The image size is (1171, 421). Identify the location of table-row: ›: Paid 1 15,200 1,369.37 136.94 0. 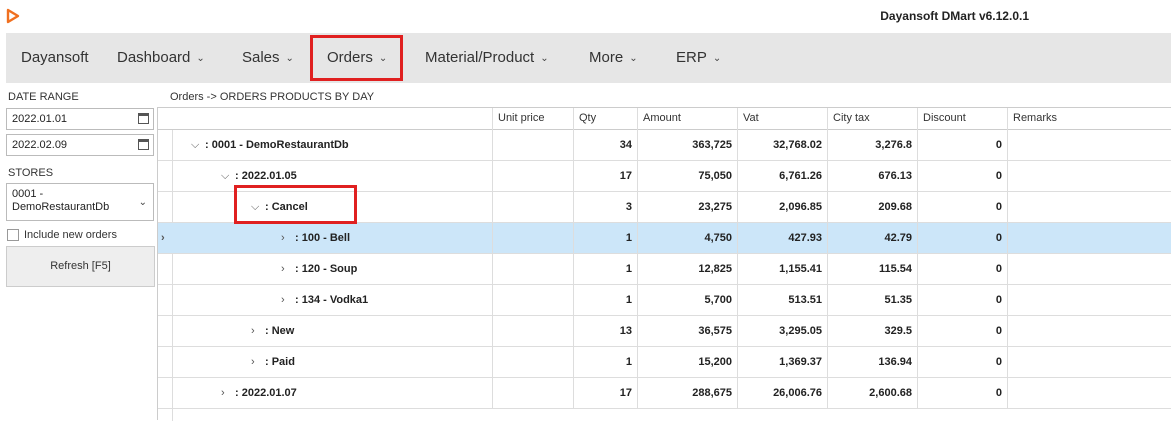
(664, 362).